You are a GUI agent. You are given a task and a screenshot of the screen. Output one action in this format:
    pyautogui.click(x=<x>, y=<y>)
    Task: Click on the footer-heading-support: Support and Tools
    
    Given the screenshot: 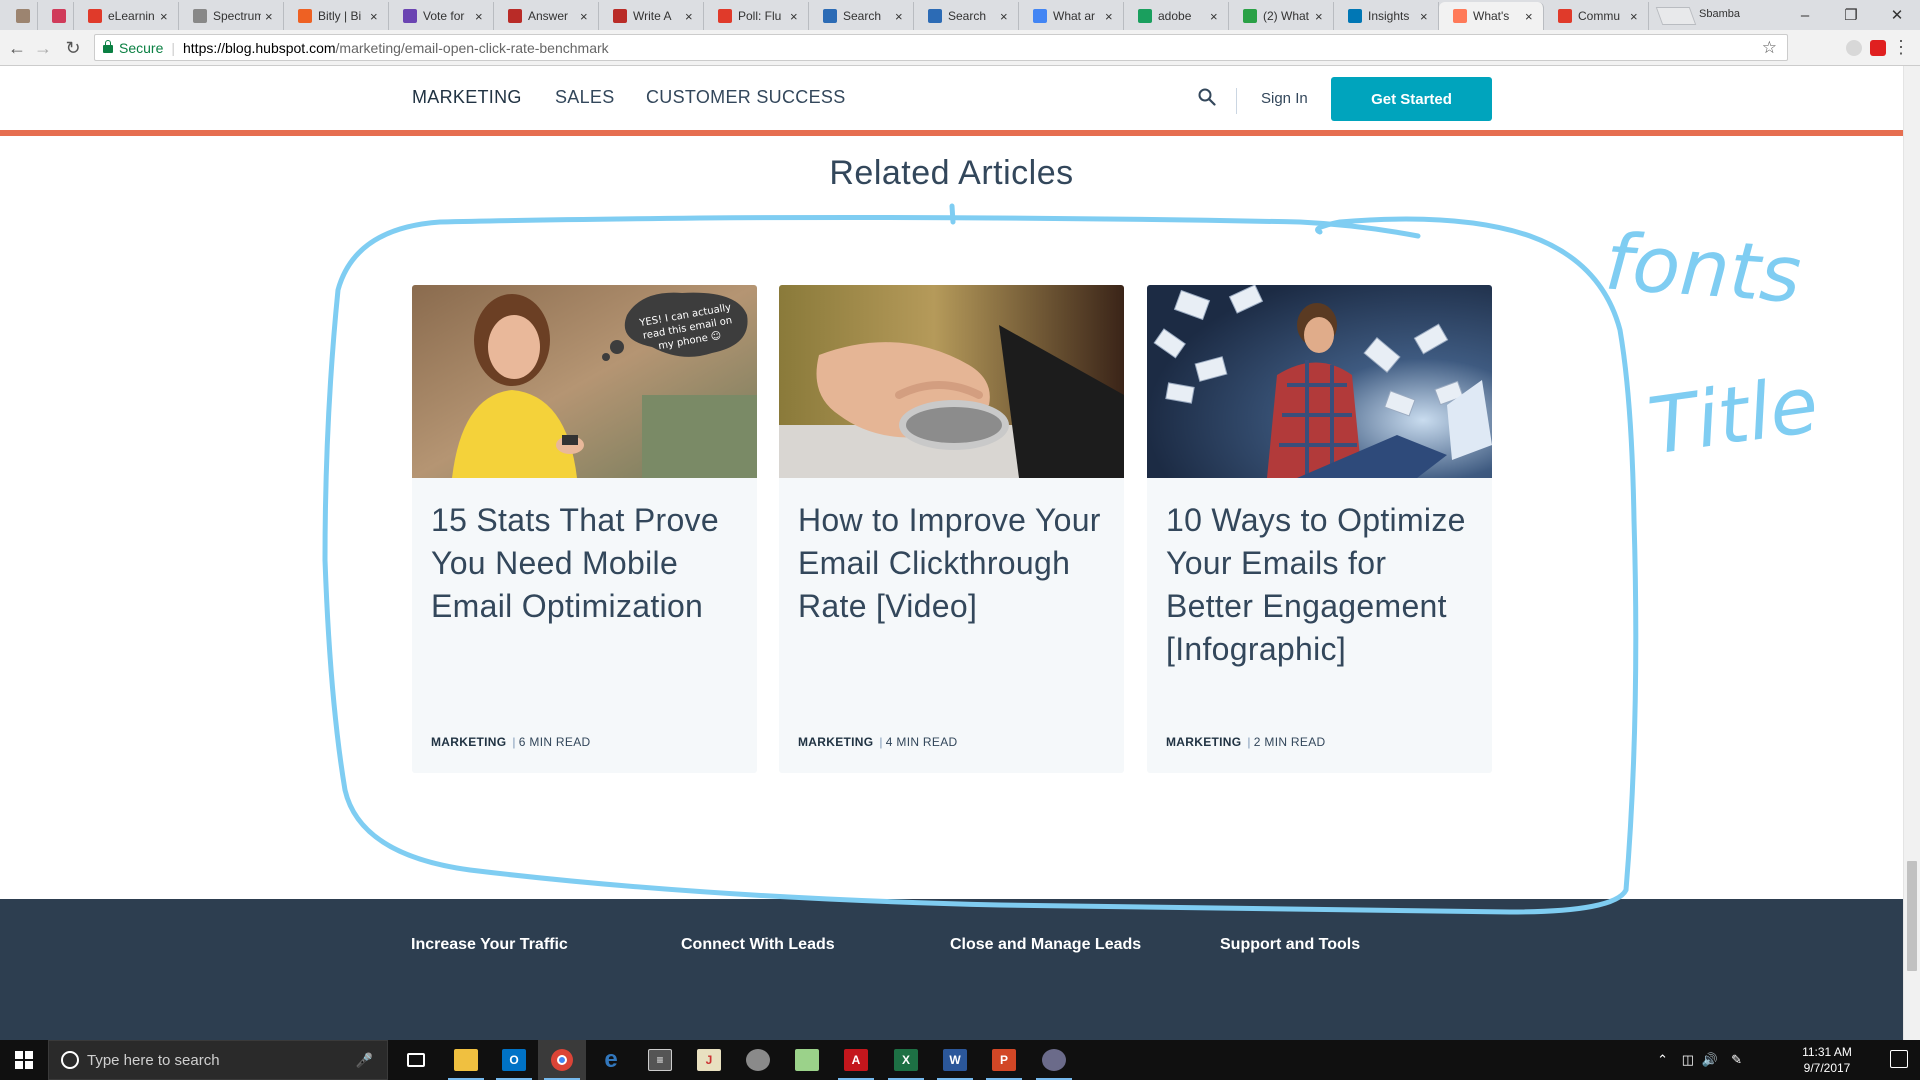 What is the action you would take?
    pyautogui.click(x=1290, y=945)
    